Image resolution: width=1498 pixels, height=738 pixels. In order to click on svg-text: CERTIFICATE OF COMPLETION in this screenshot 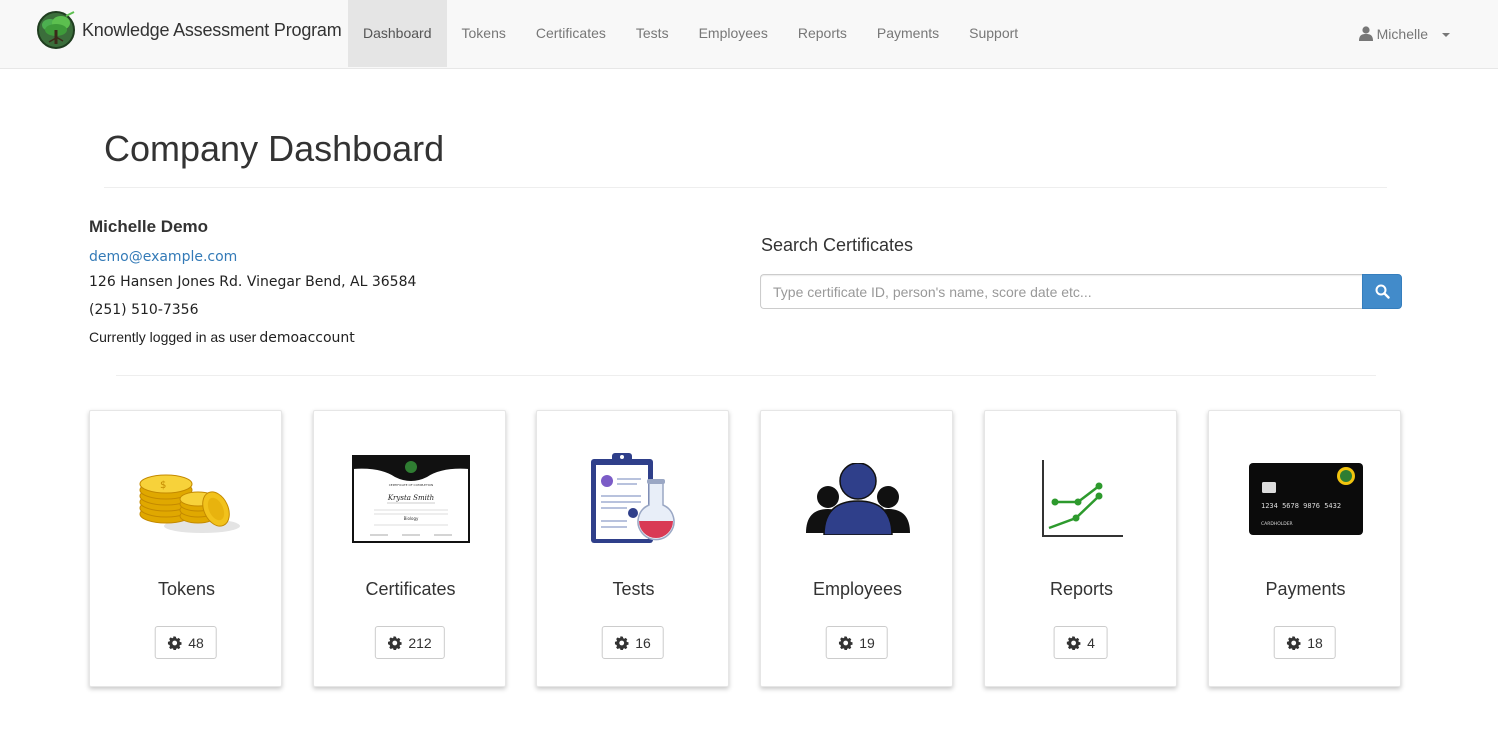, I will do `click(410, 485)`.